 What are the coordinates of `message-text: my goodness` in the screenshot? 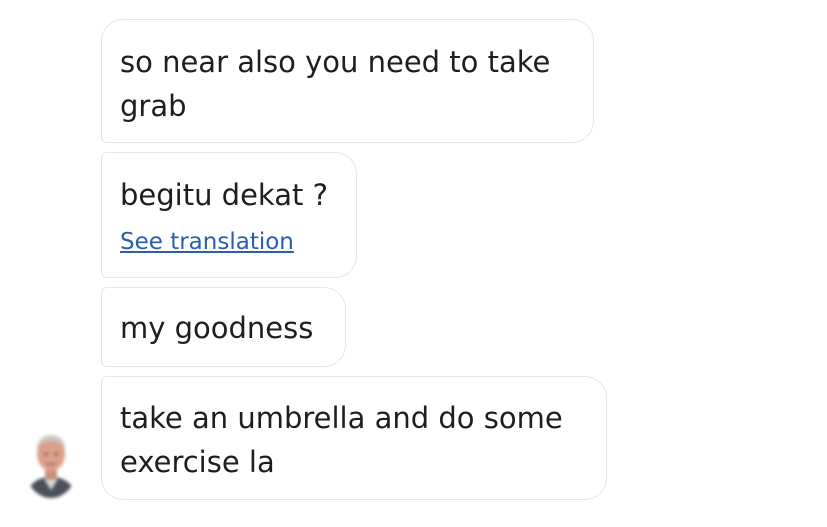 It's located at (217, 328).